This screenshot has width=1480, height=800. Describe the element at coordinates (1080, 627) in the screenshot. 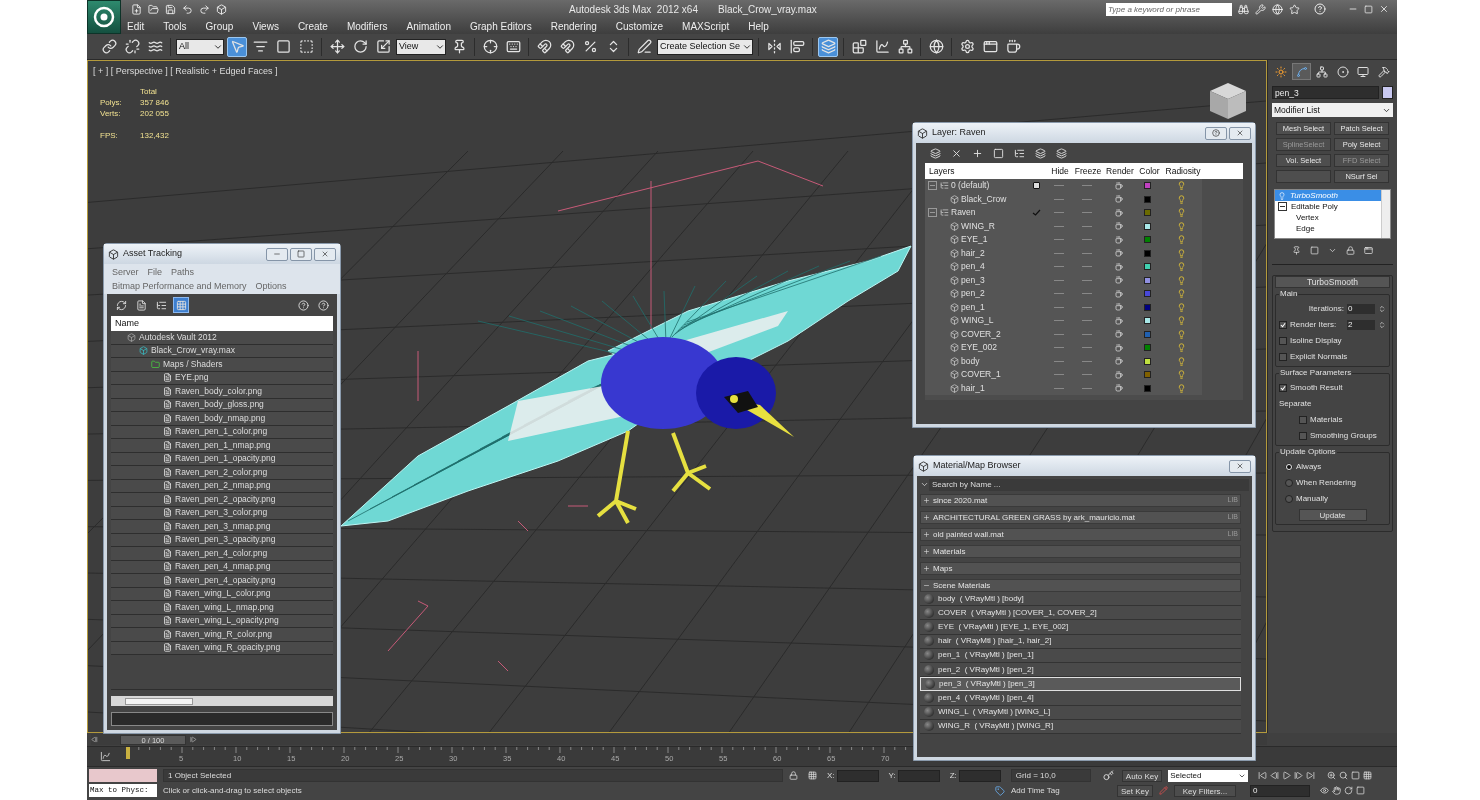

I see `material-row: EYE ( VRayMtl ) [EYE_1, EYE_002]` at that location.